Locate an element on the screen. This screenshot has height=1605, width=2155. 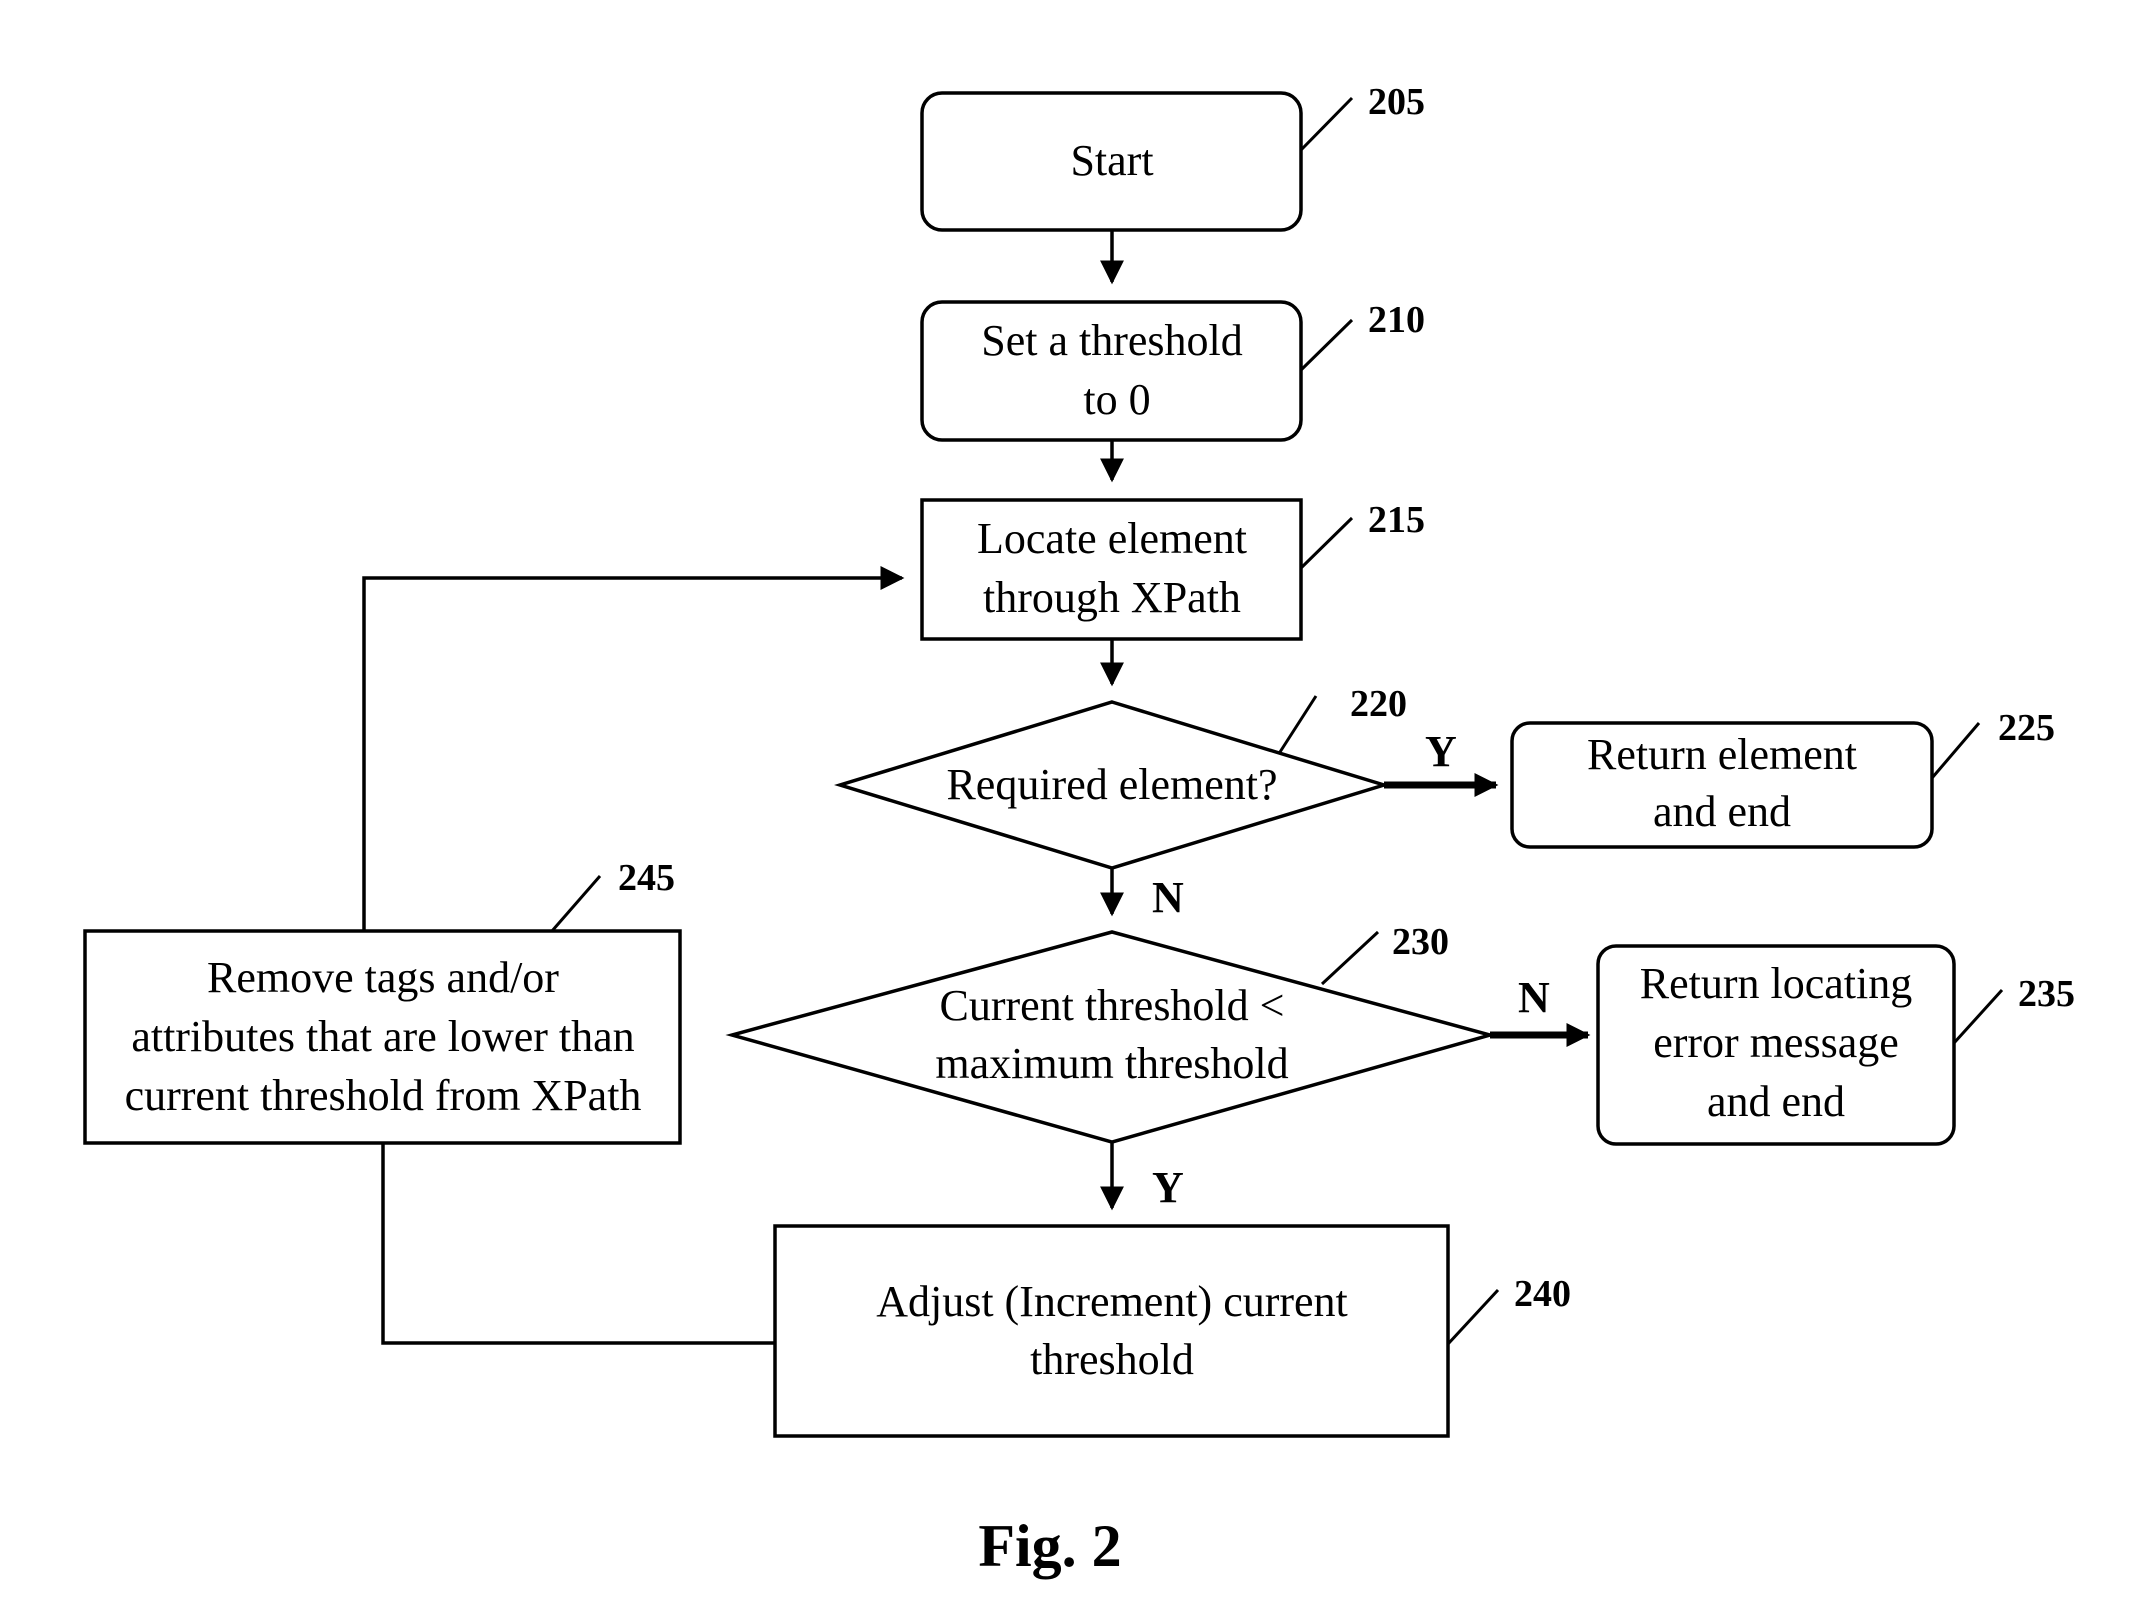
adjust-label-line1: Adjust (Increment) current is located at coordinates (1112, 1301).